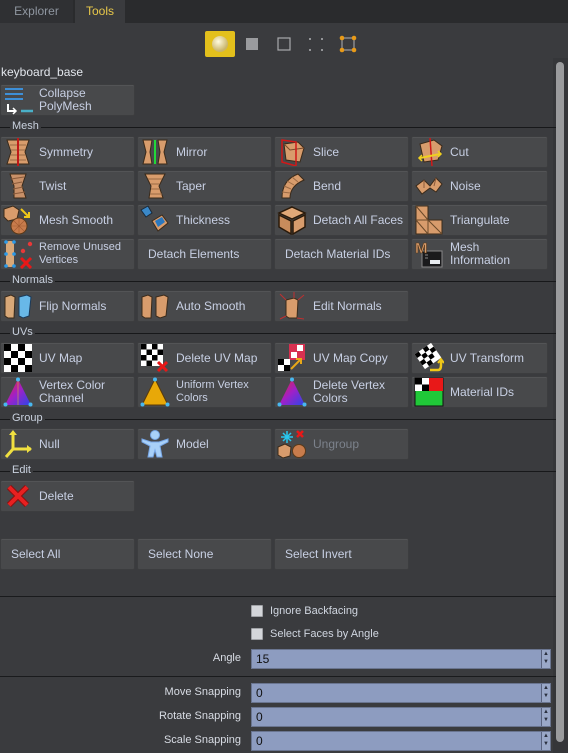  Describe the element at coordinates (401, 717) in the screenshot. I see `rotate-snapping-spinbox: 0 ▲ ▼` at that location.